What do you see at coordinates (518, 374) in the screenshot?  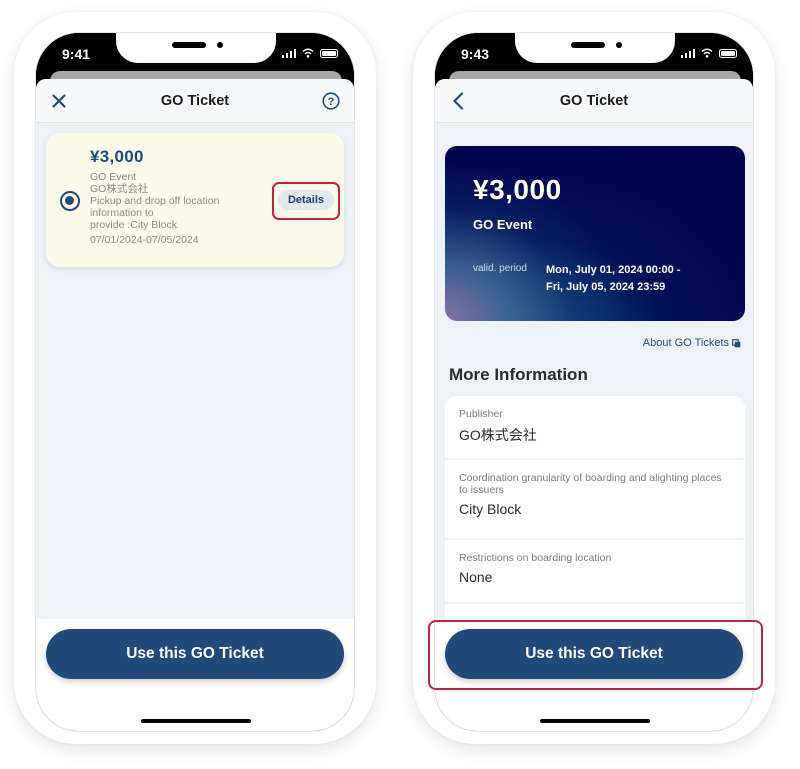 I see `more-information-heading: More Information` at bounding box center [518, 374].